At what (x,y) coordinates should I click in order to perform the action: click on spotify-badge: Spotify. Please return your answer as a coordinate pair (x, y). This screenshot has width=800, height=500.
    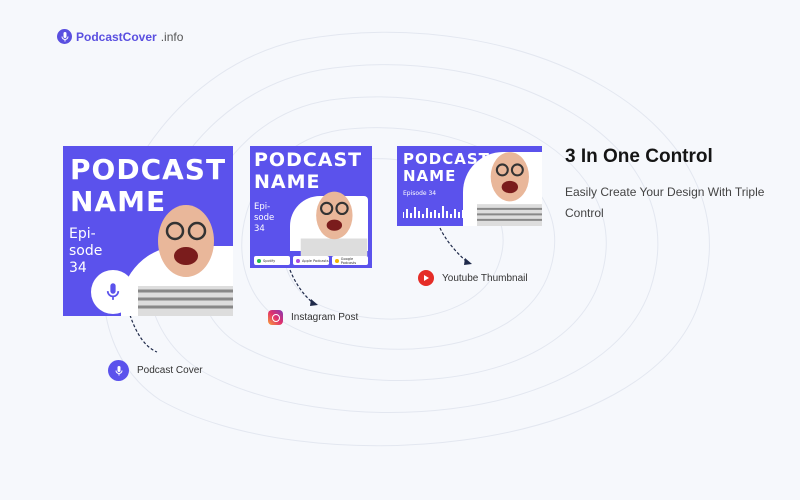
    Looking at the image, I should click on (272, 260).